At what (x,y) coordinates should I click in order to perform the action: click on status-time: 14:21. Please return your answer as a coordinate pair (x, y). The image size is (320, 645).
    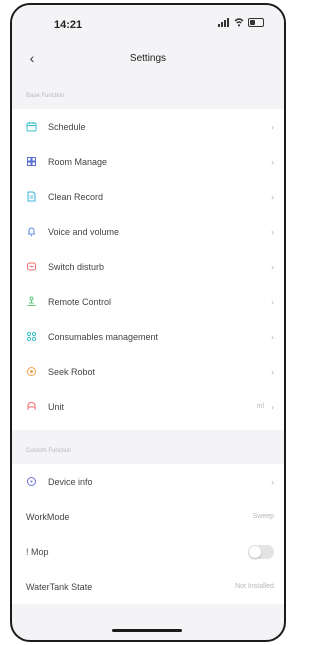
    Looking at the image, I should click on (68, 25).